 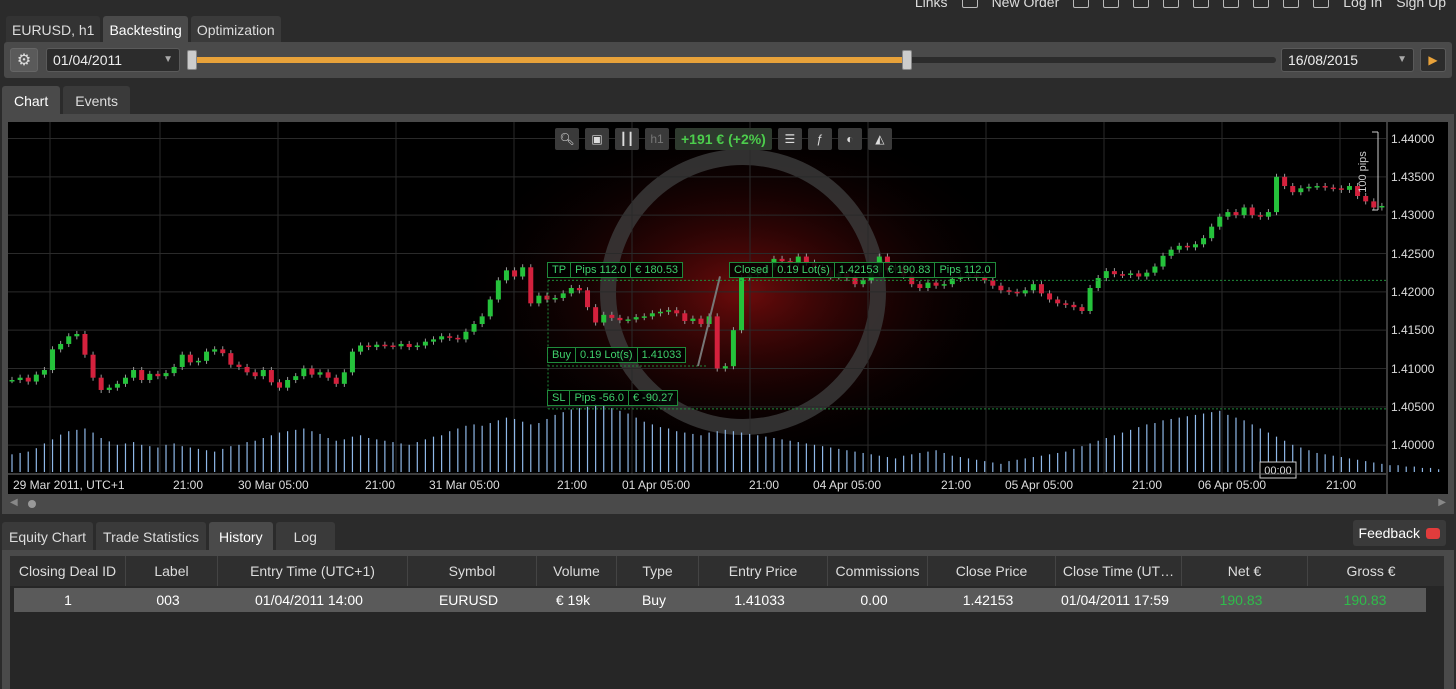 I want to click on x-tick-label: 05 Apr 05:00, so click(x=1039, y=485).